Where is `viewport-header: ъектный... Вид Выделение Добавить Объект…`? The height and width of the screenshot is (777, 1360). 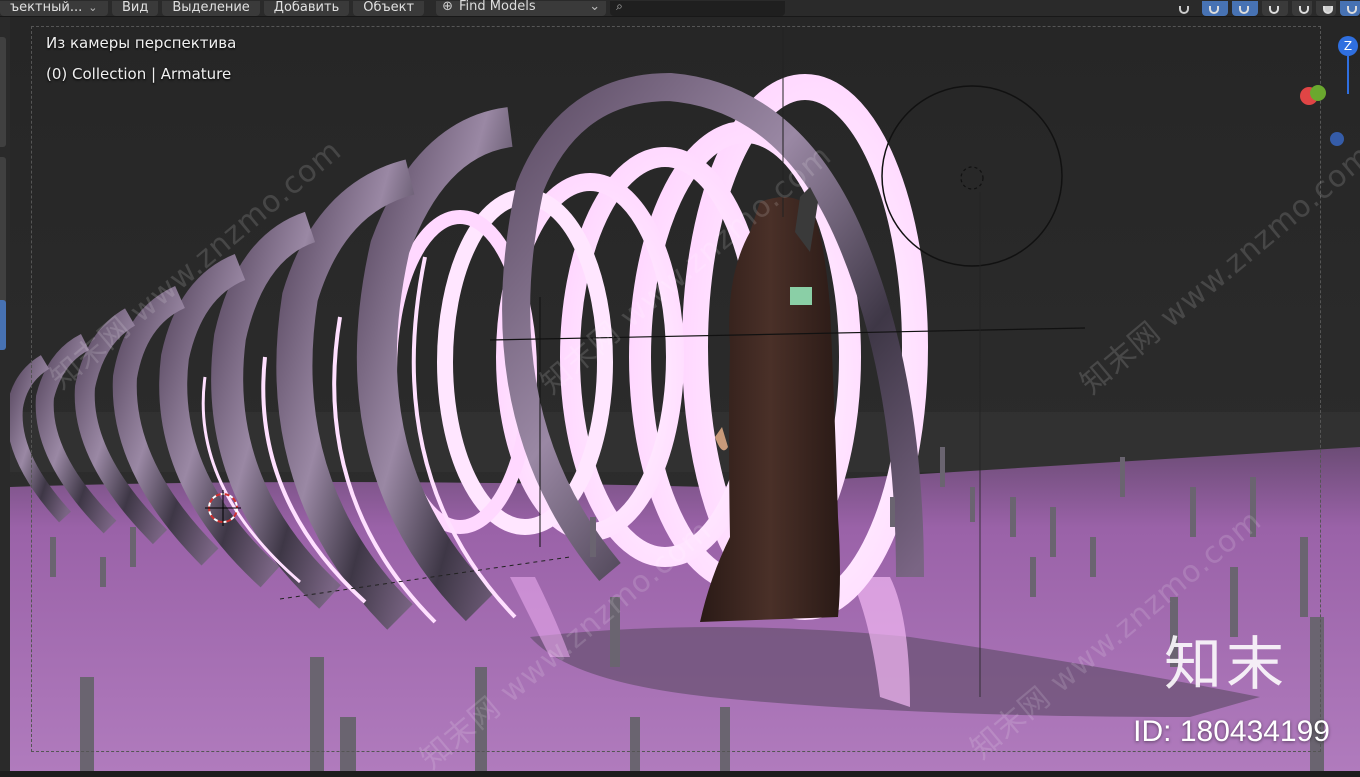 viewport-header: ъектный... Вид Выделение Добавить Объект… is located at coordinates (680, 8).